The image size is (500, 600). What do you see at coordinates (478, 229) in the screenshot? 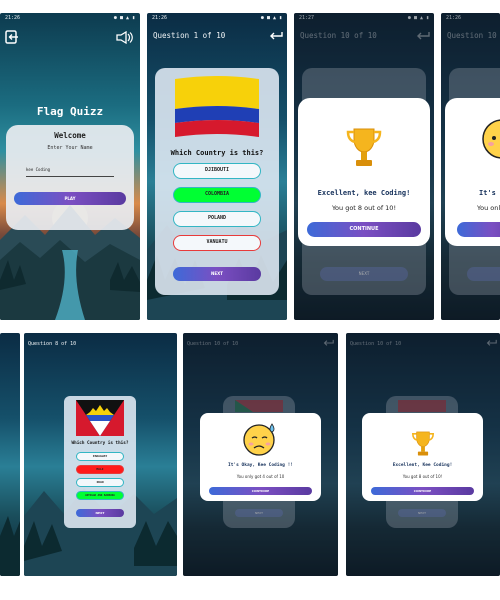
I see `continue-button` at bounding box center [478, 229].